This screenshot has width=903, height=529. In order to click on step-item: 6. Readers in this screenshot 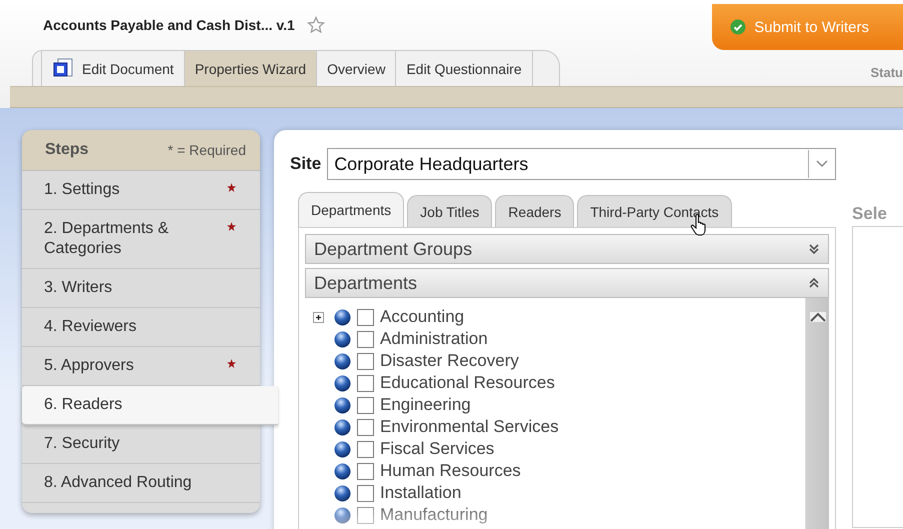, I will do `click(150, 405)`.